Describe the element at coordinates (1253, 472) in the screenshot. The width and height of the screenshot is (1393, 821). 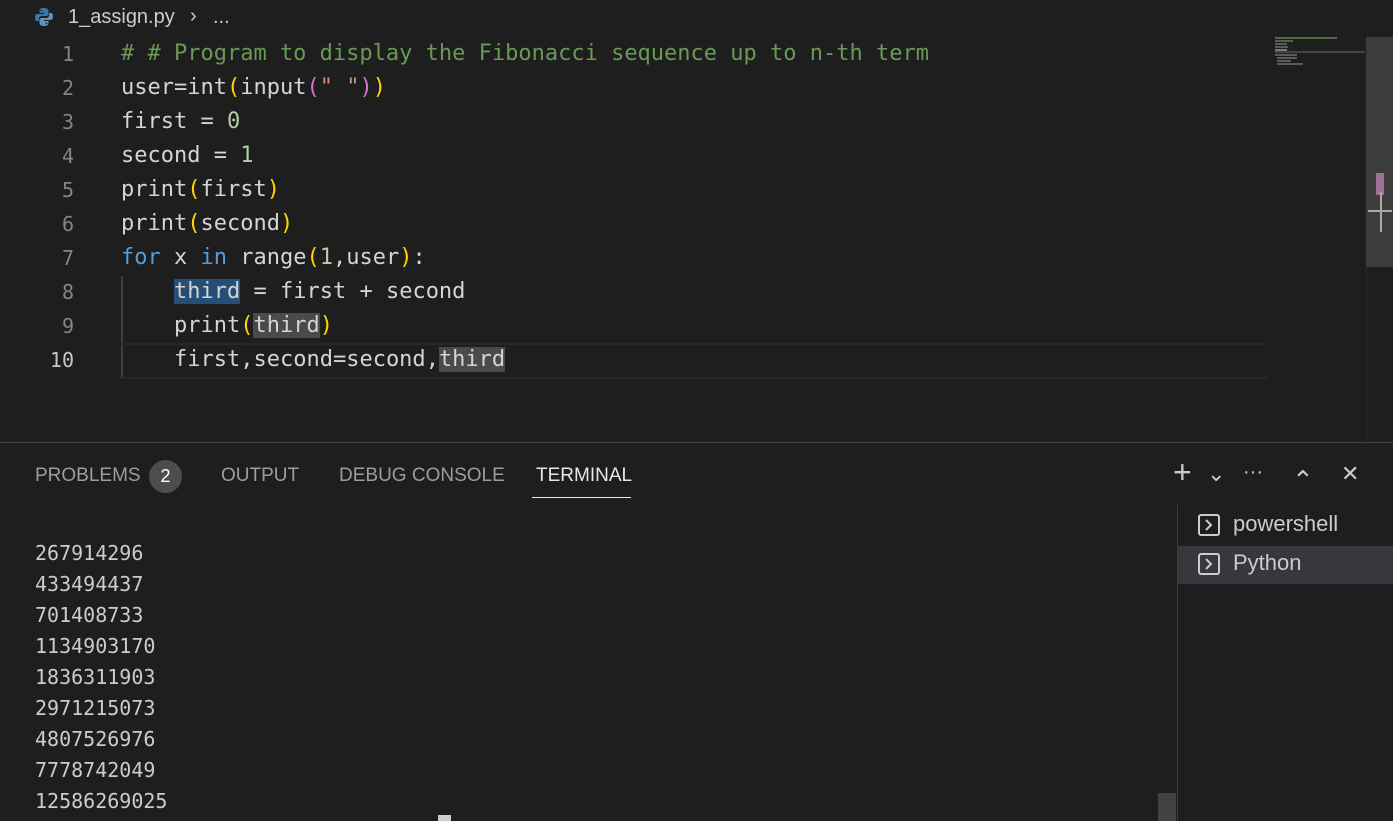
I see `more-actions-icon: ···` at that location.